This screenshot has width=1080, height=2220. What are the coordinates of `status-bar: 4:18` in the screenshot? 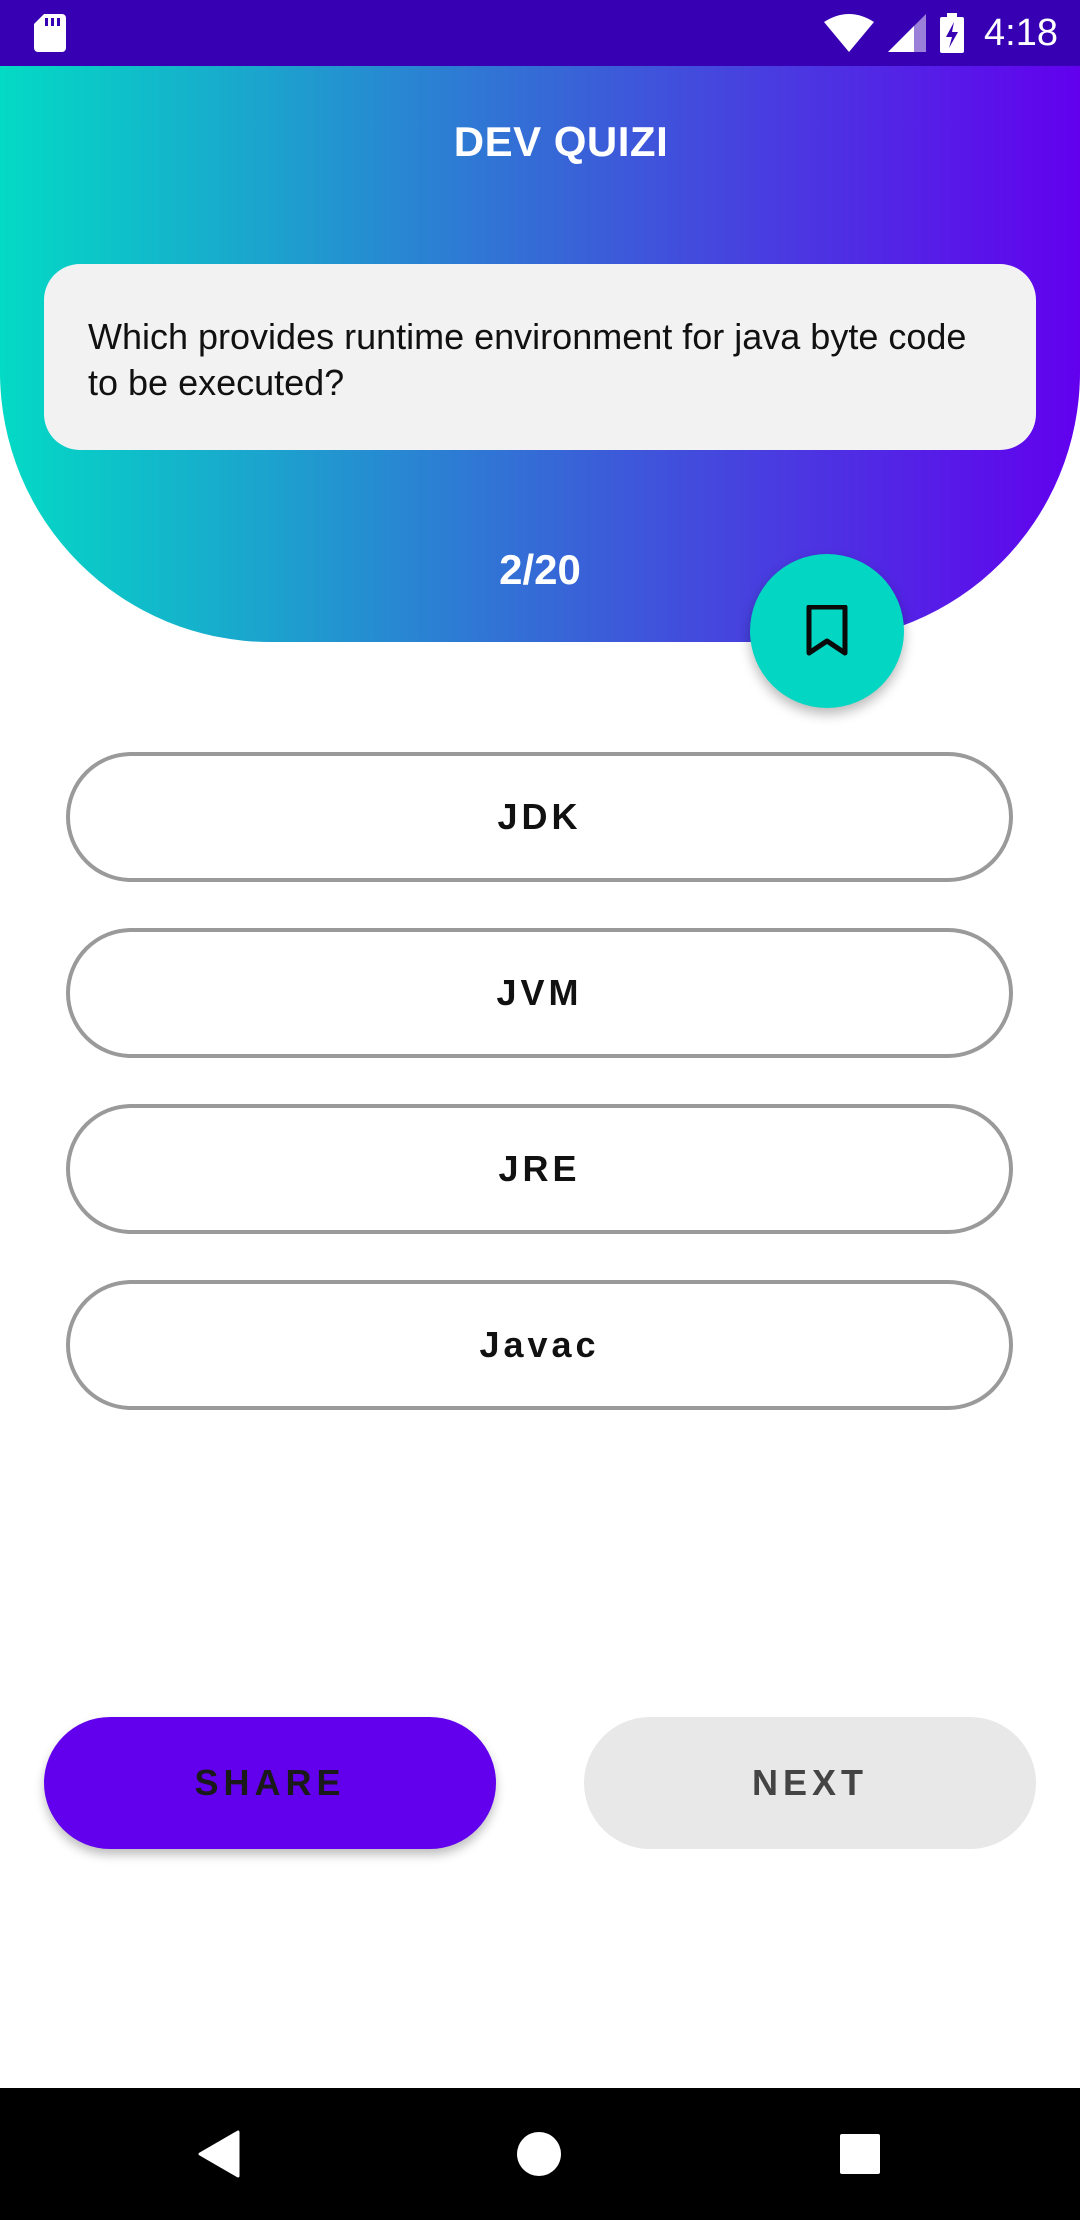 It's located at (540, 33).